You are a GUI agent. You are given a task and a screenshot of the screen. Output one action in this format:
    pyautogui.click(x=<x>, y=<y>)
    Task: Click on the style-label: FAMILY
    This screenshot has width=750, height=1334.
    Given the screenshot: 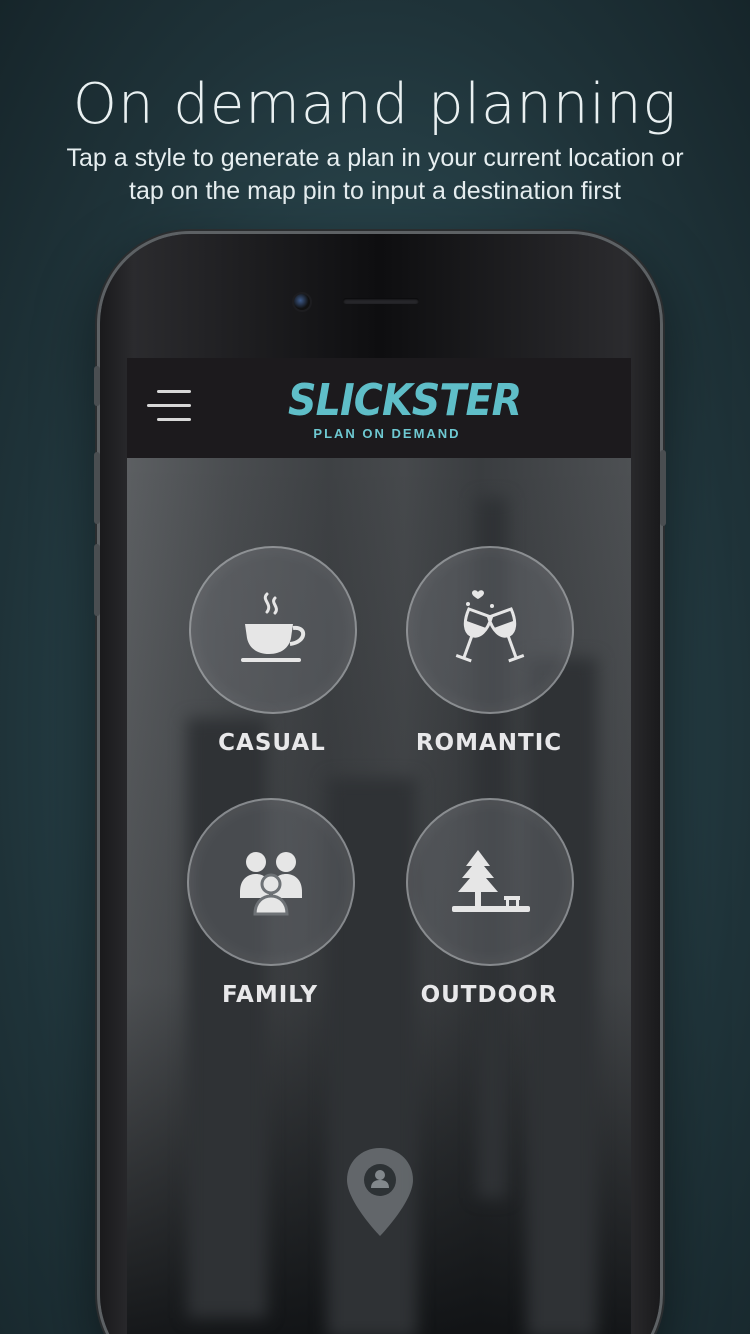 What is the action you would take?
    pyautogui.click(x=270, y=995)
    